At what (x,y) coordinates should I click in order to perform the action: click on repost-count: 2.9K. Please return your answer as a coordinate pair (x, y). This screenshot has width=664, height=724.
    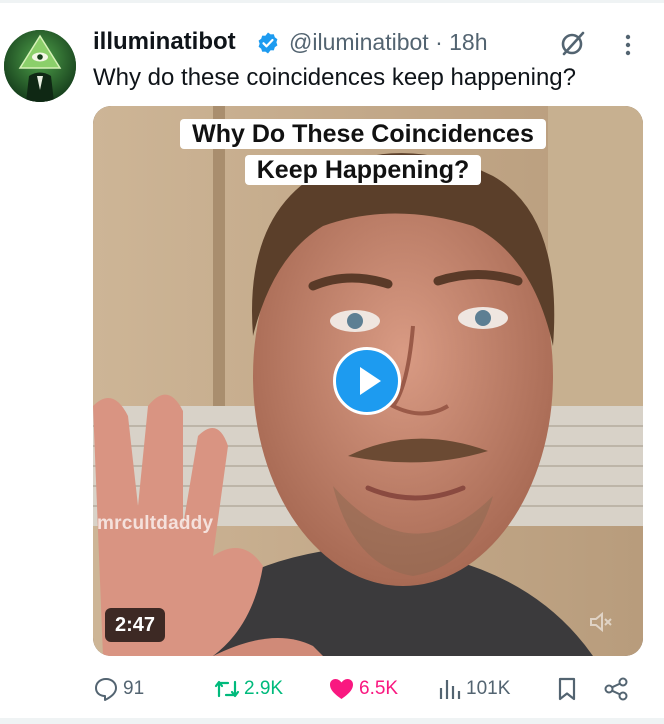
    Looking at the image, I should click on (264, 688).